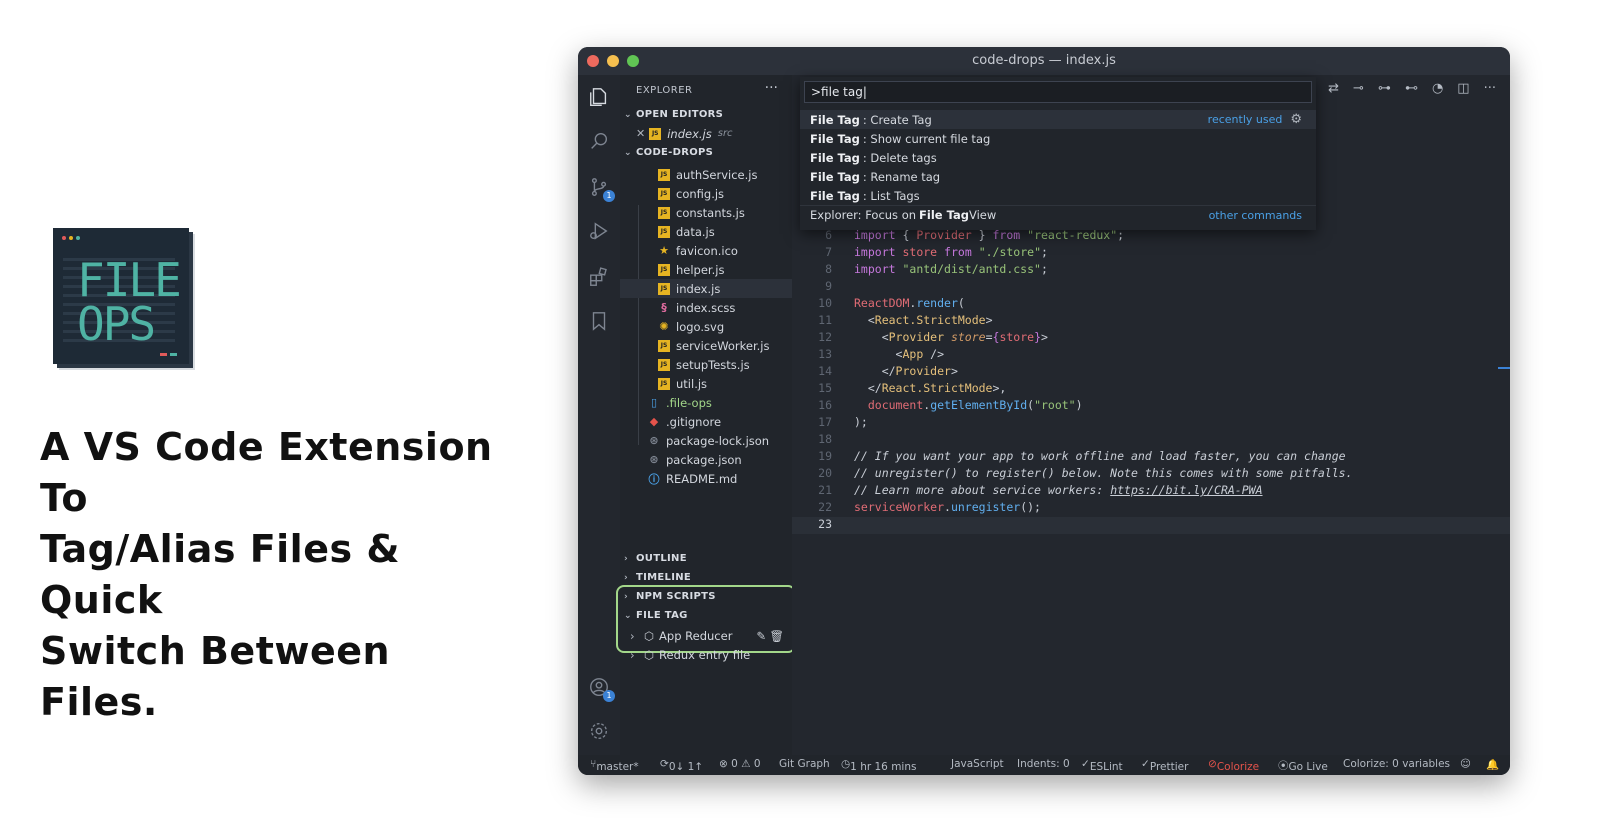 This screenshot has width=1600, height=840. Describe the element at coordinates (825, 320) in the screenshot. I see `line-number: 11` at that location.